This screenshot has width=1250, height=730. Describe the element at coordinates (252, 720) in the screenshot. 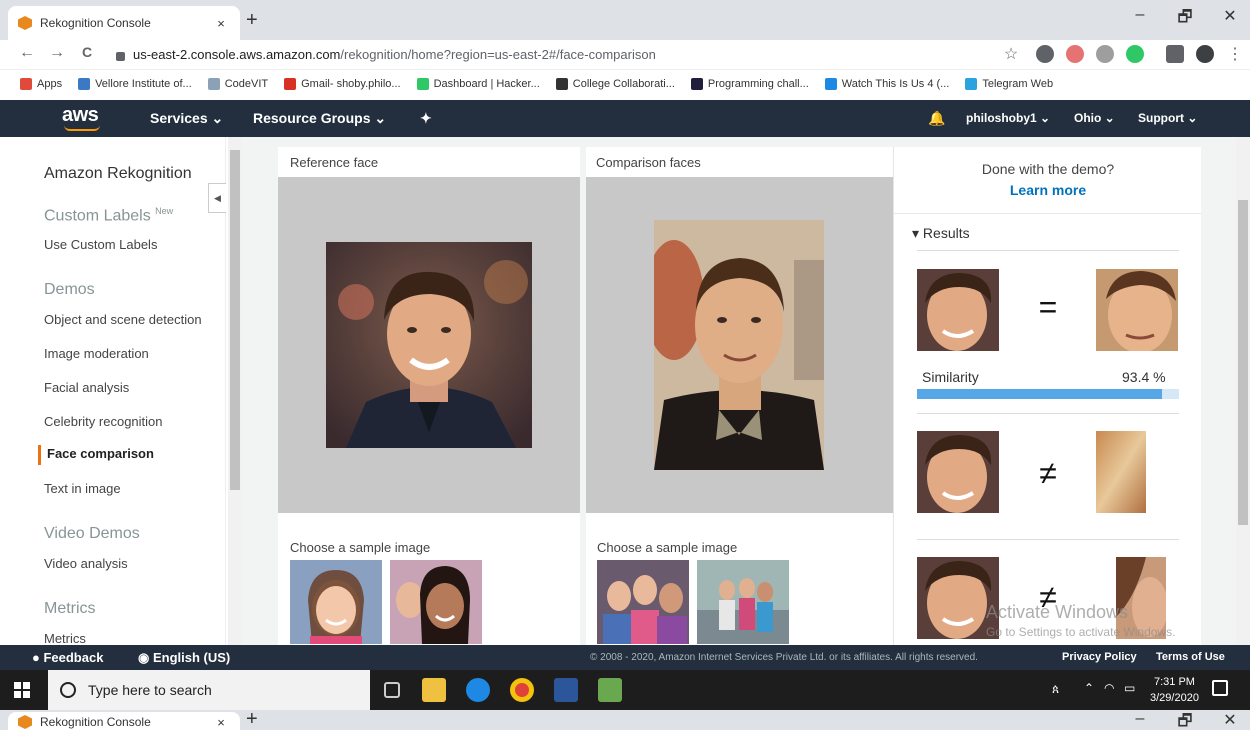

I see `new-tab-button-bottom: +` at that location.